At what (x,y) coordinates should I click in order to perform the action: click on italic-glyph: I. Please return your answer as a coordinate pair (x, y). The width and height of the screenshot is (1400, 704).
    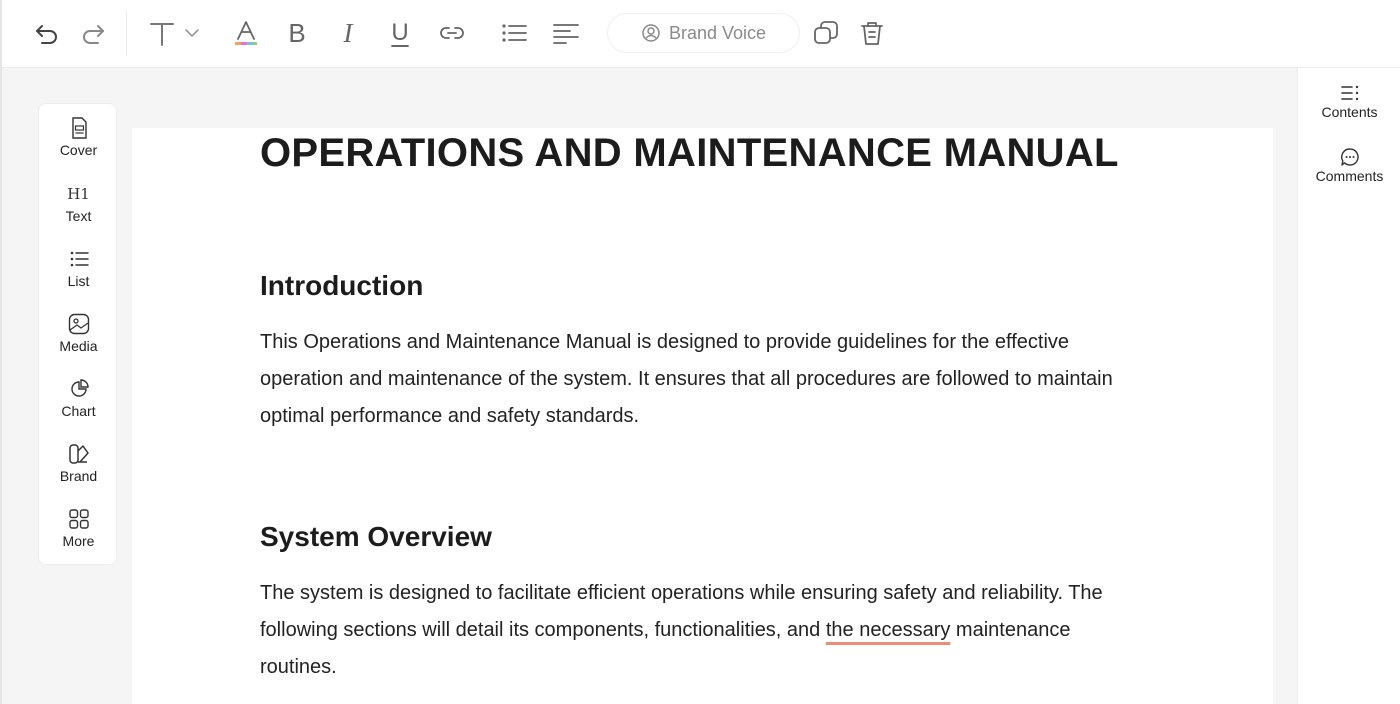
    Looking at the image, I should click on (348, 33).